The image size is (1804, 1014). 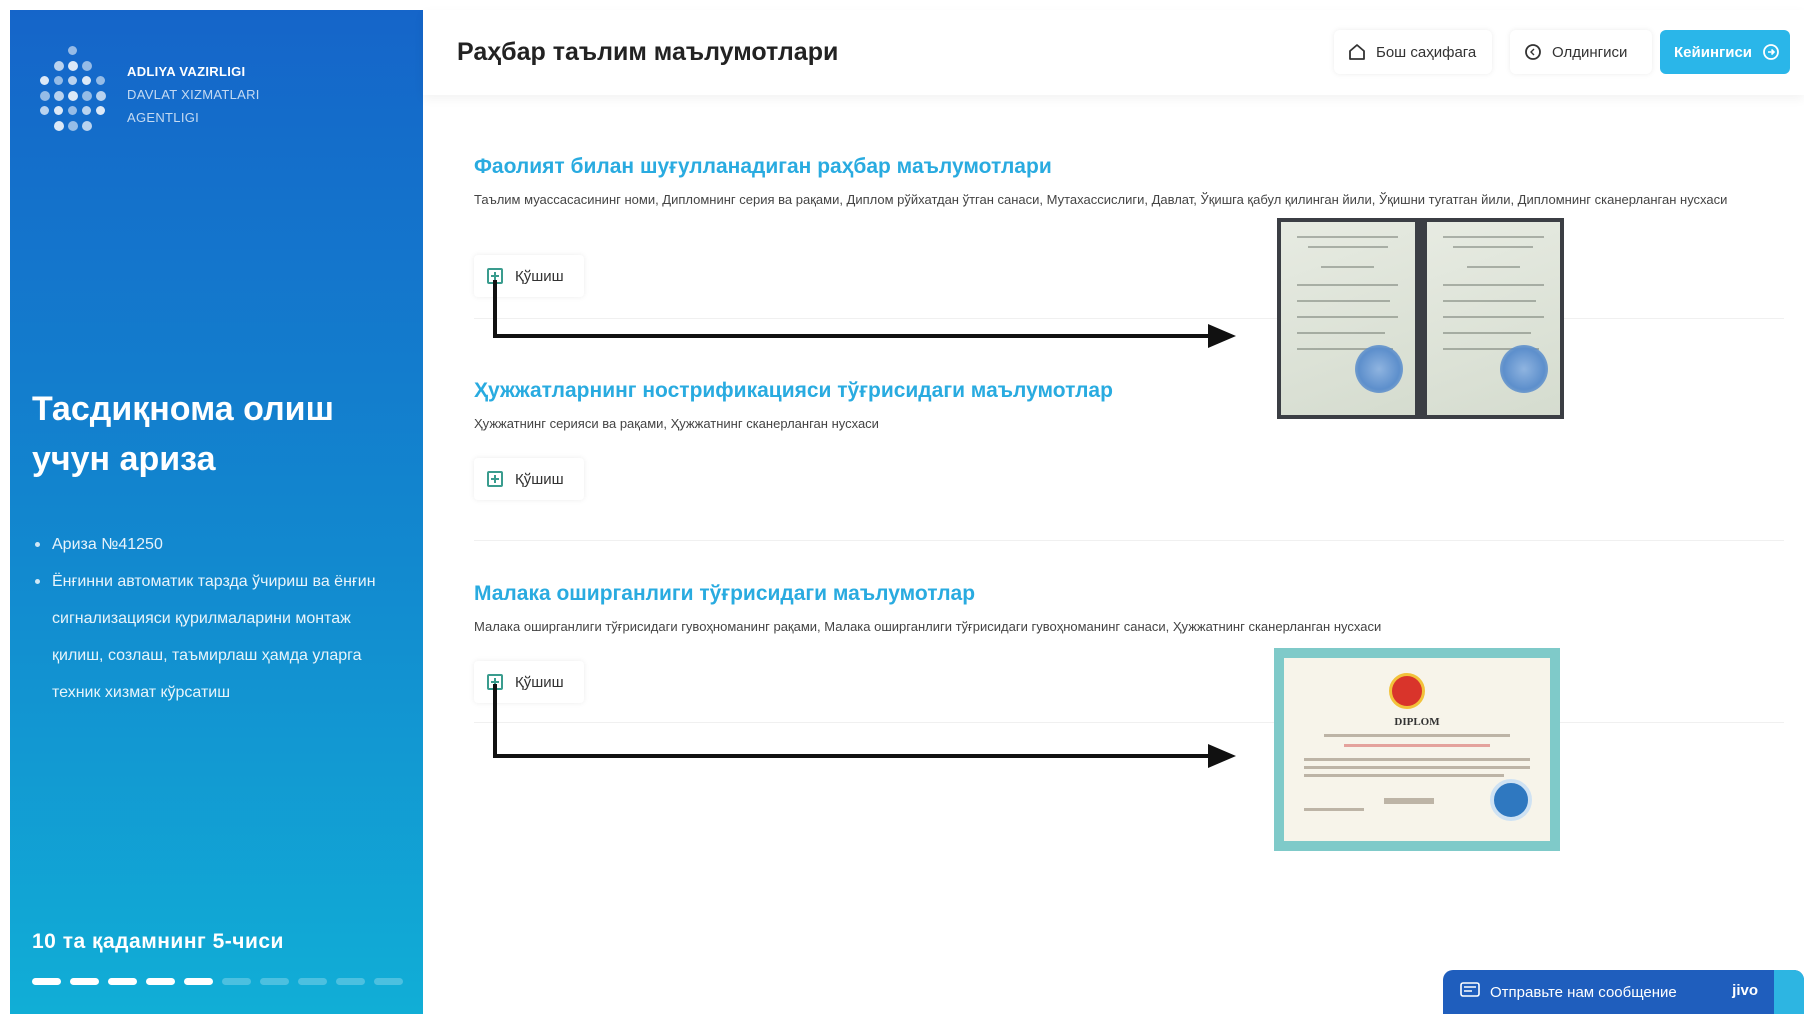 I want to click on certificate-title: DIPLOM, so click(x=1417, y=722).